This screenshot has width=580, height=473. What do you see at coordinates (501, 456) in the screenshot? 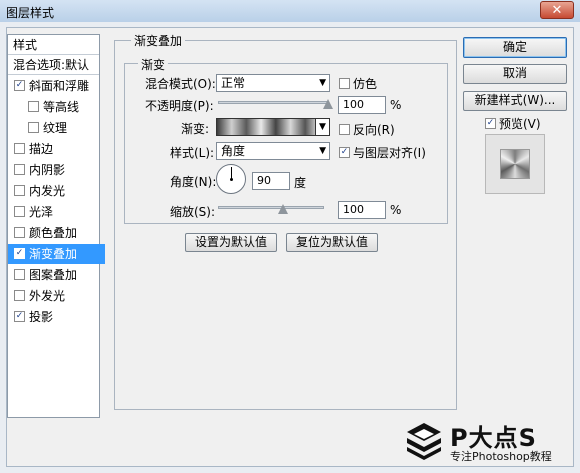
I see `brand-tagline: 专注Photoshop教程` at bounding box center [501, 456].